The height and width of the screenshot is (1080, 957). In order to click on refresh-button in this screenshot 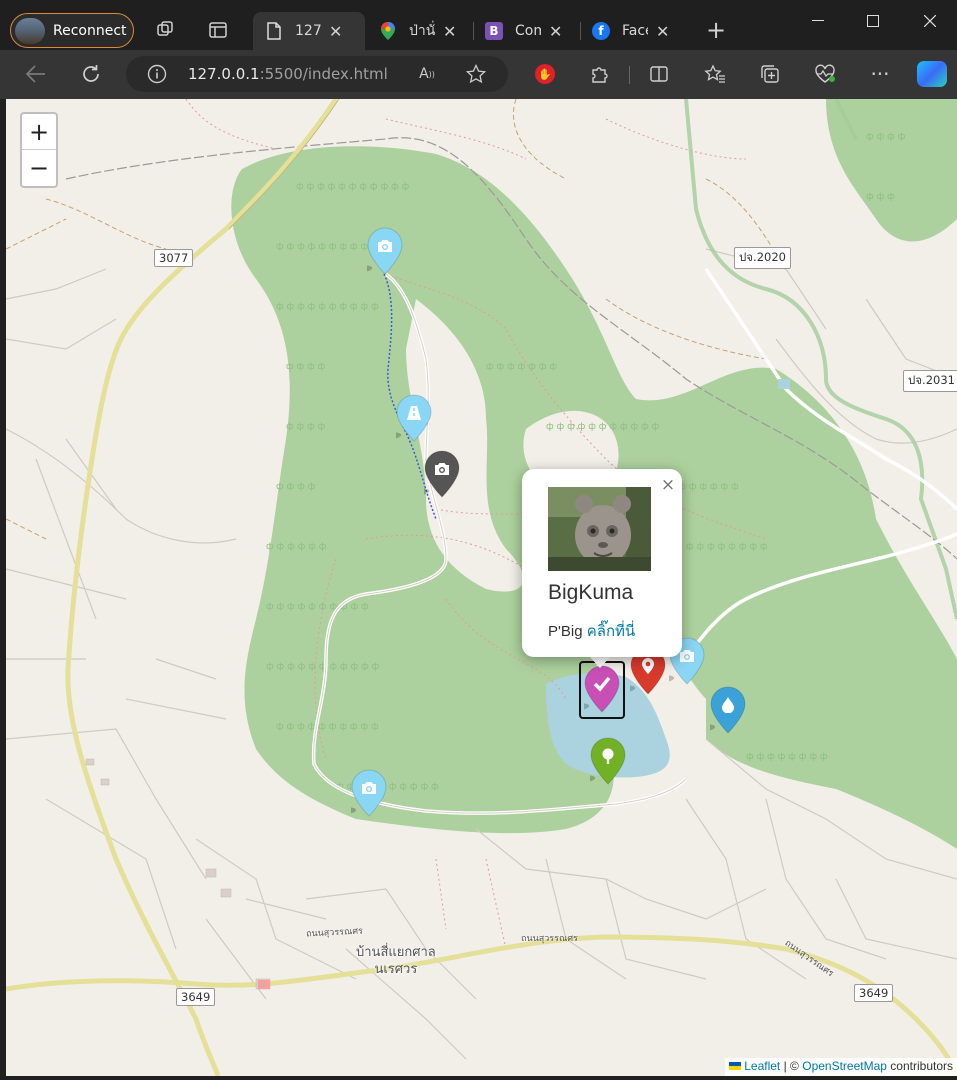, I will do `click(91, 74)`.